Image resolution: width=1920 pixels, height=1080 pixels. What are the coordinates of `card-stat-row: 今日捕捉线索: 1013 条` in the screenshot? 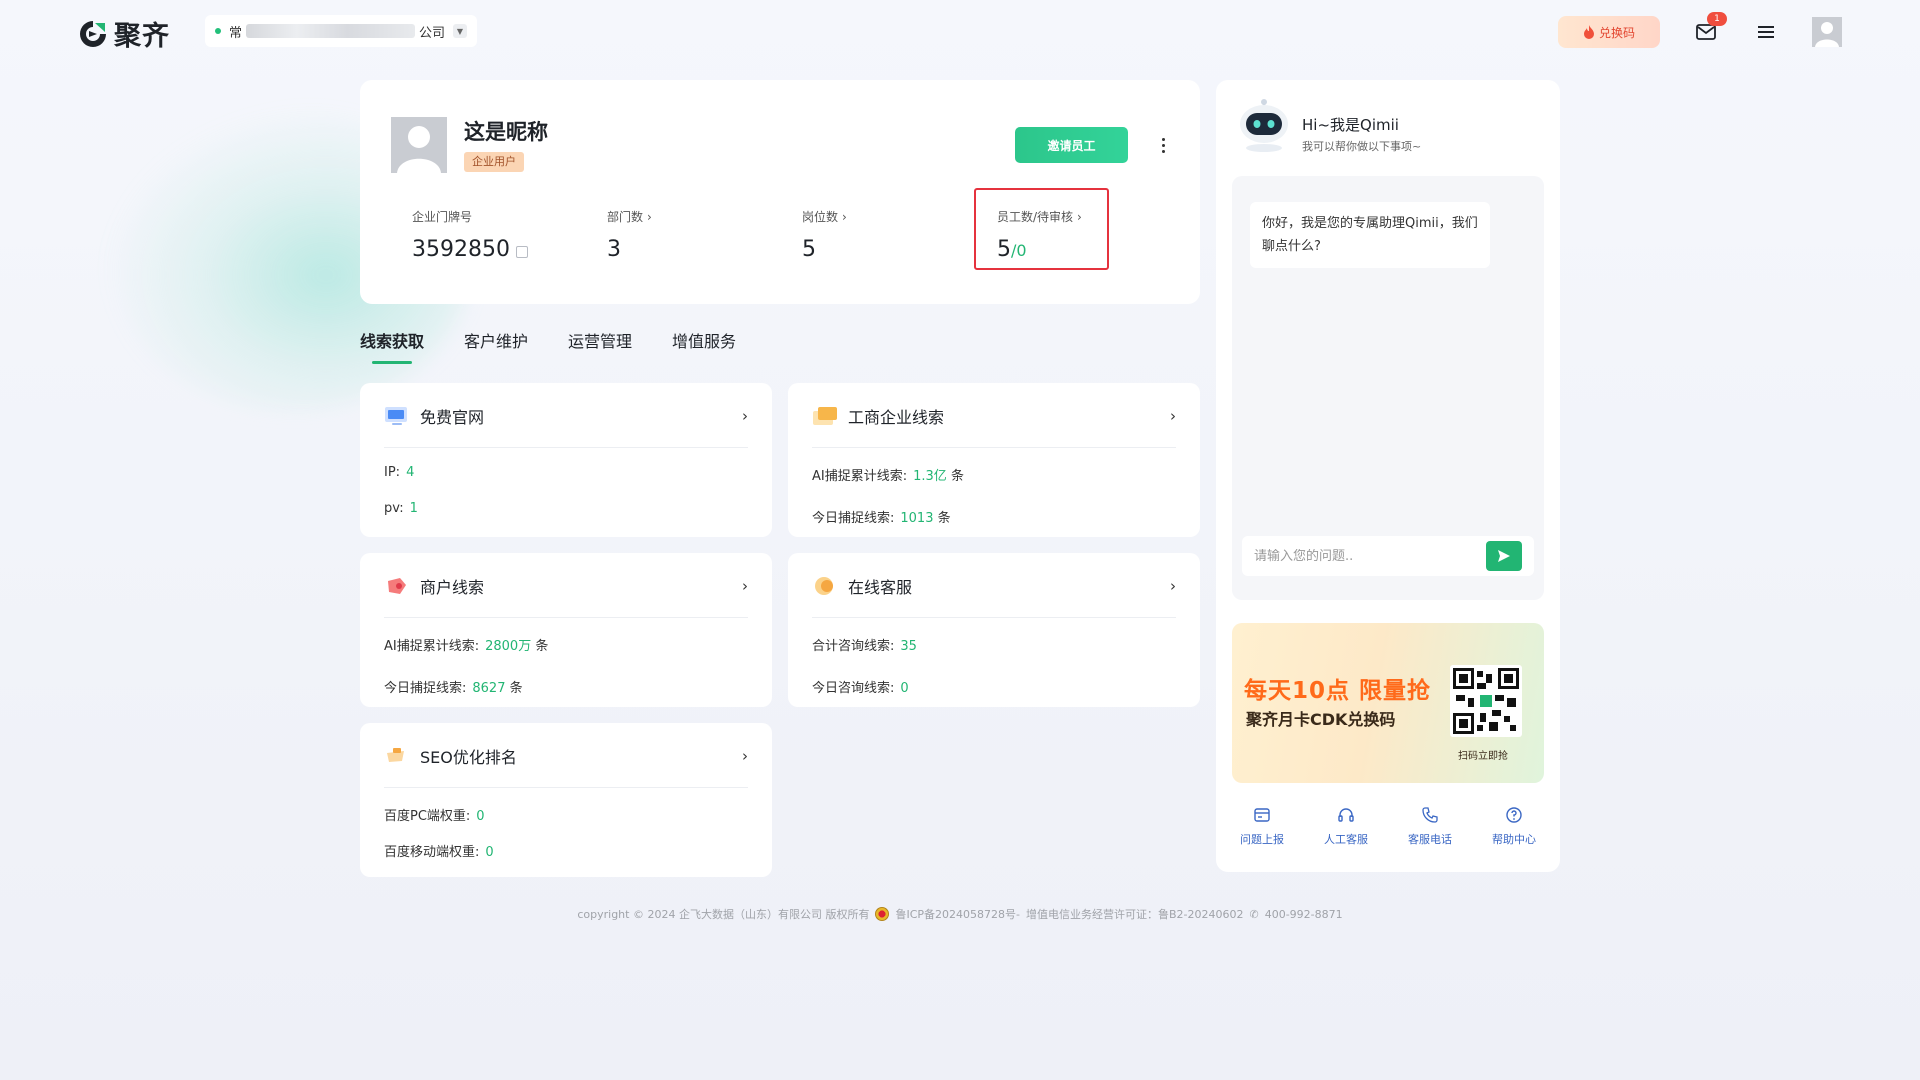 It's located at (881, 516).